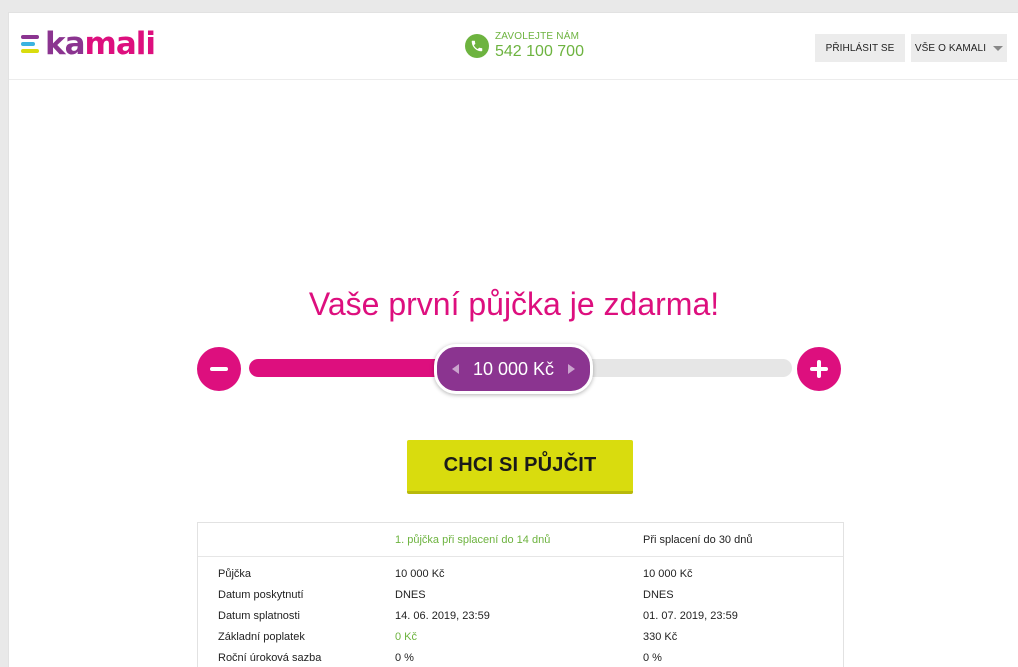 This screenshot has height=667, width=1018. I want to click on about-kamali-dropdown: VŠE O KAMALI, so click(959, 48).